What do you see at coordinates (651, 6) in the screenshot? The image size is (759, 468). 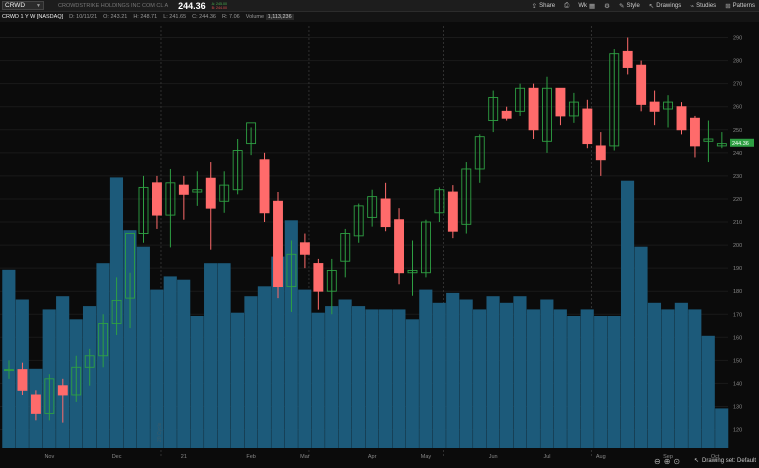 I see `drawings-icon: ↖` at bounding box center [651, 6].